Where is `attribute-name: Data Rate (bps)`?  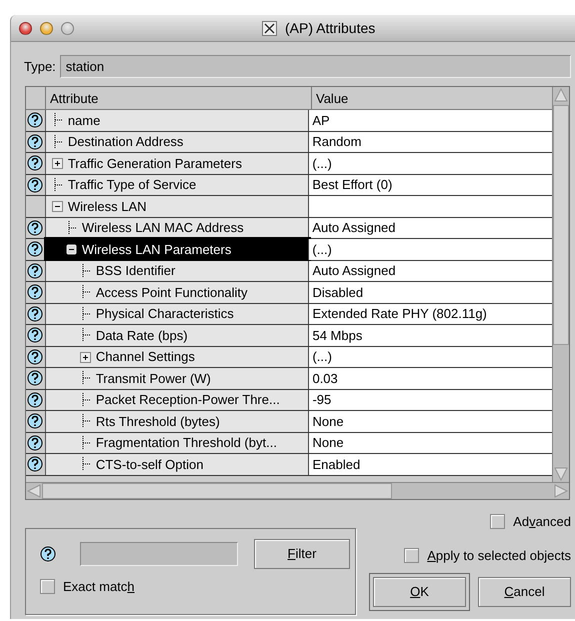
attribute-name: Data Rate (bps) is located at coordinates (142, 335).